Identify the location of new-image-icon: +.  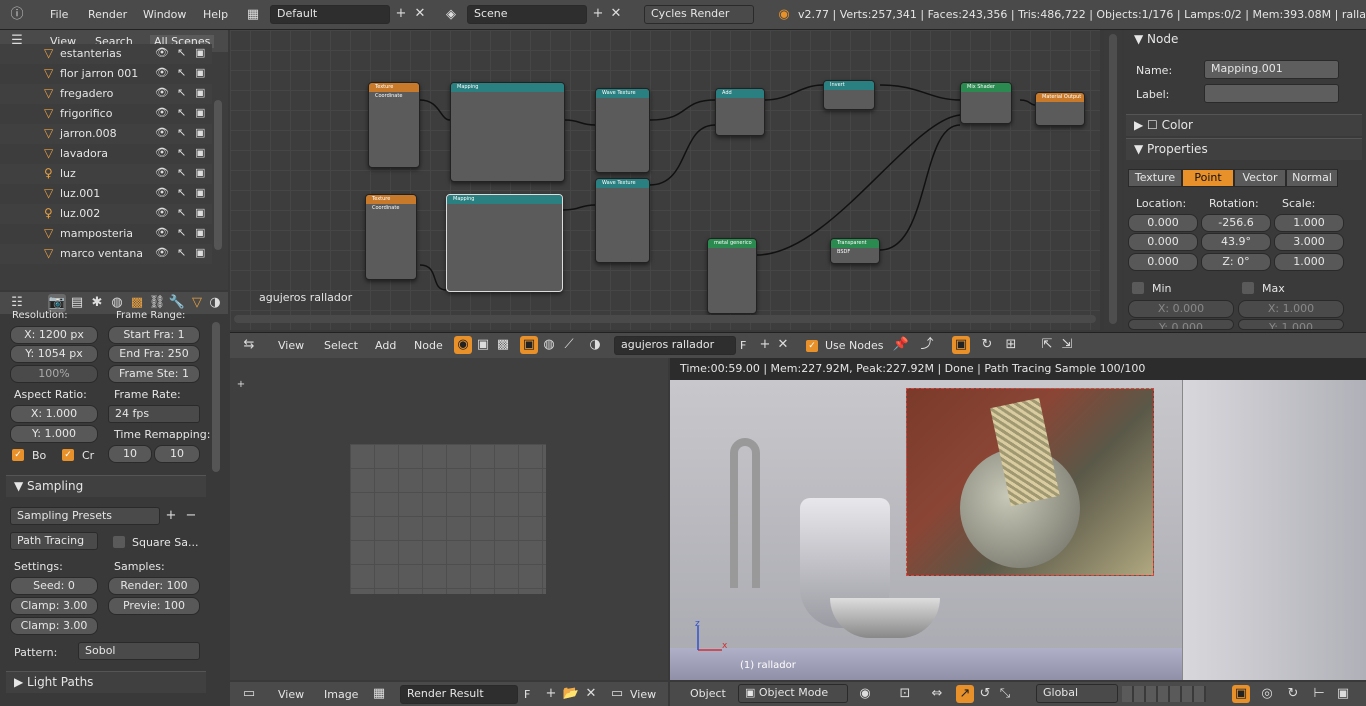
(551, 694).